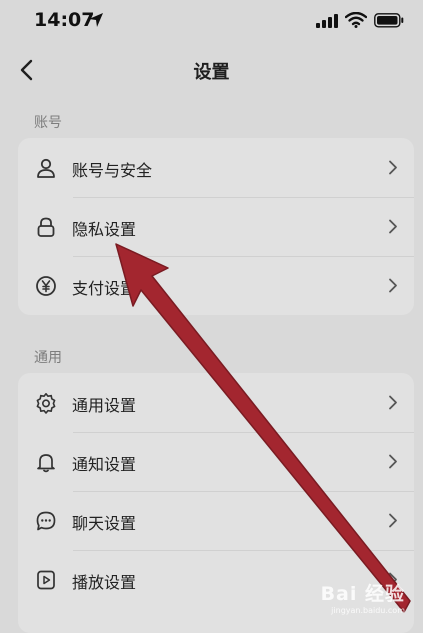  What do you see at coordinates (46, 286) in the screenshot?
I see `yuan-icon` at bounding box center [46, 286].